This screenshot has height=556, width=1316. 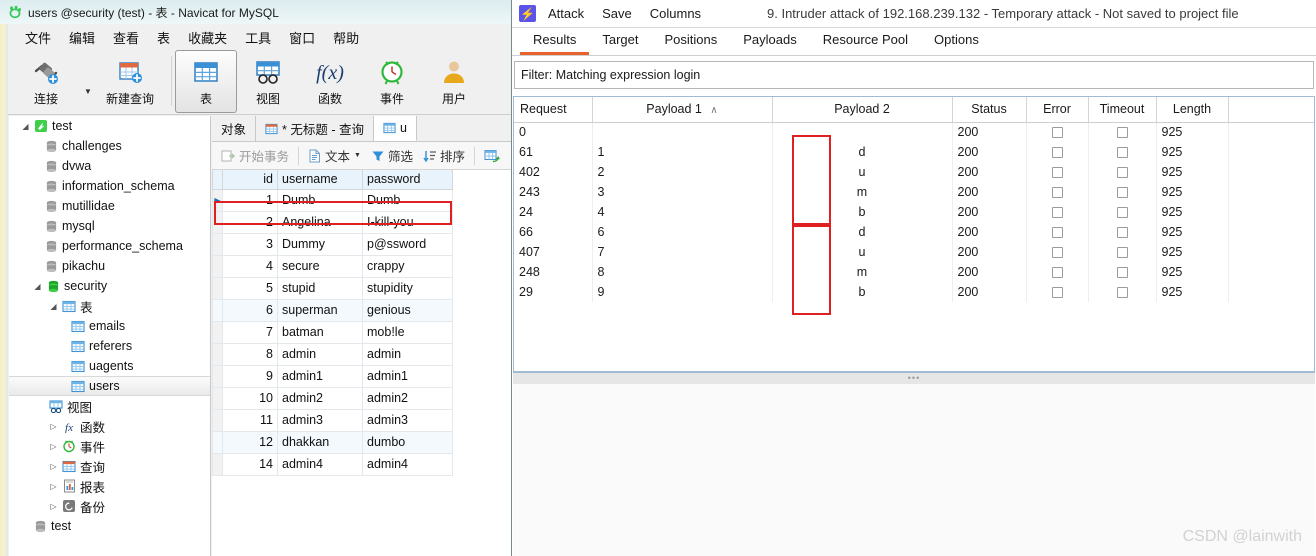 What do you see at coordinates (109, 406) in the screenshot?
I see `sidebar-item-views-folder: 视图` at bounding box center [109, 406].